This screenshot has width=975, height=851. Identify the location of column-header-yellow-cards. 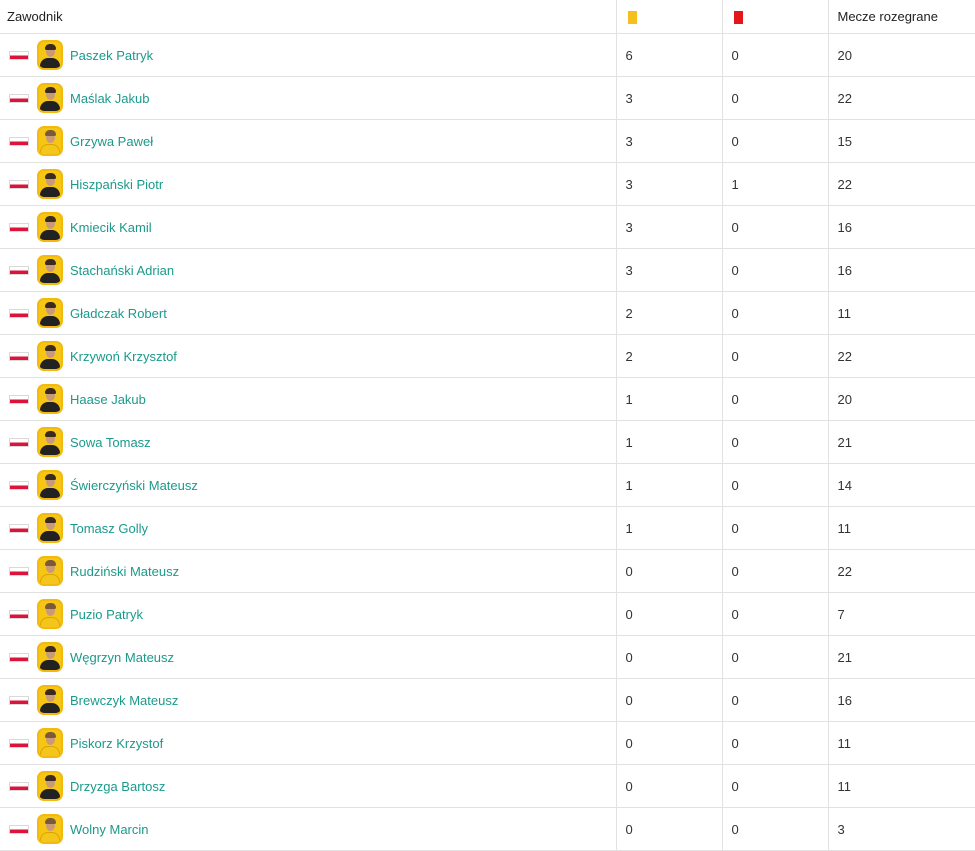
(668, 17).